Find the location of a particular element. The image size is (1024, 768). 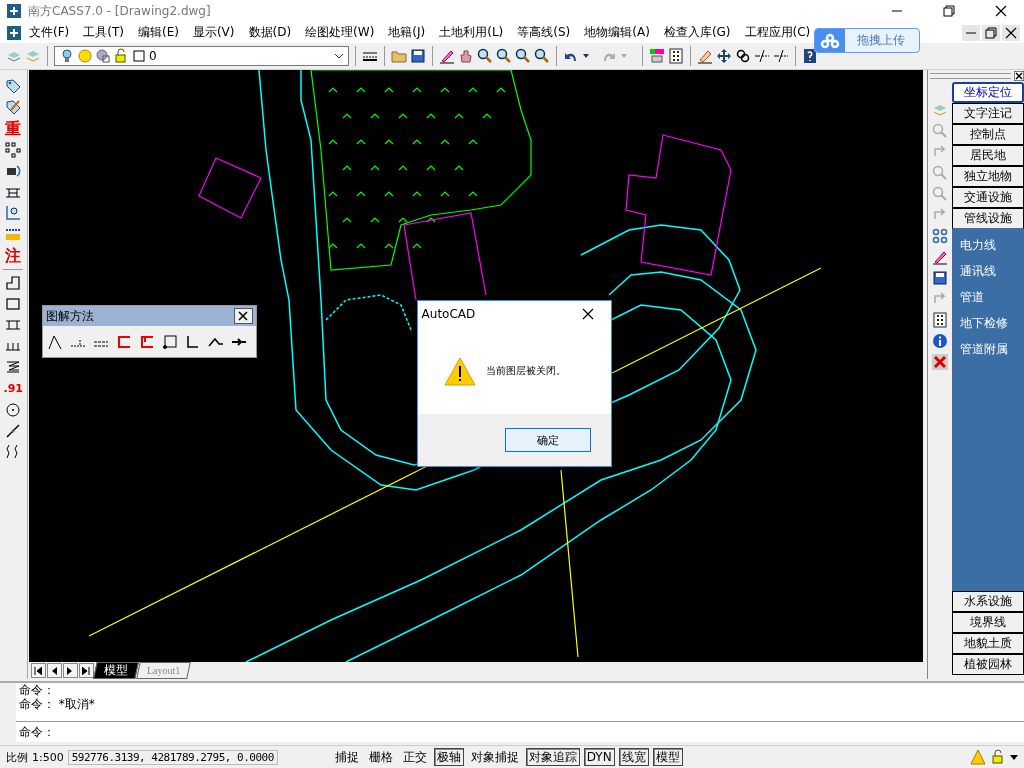

dot-grid-icon is located at coordinates (13, 150).